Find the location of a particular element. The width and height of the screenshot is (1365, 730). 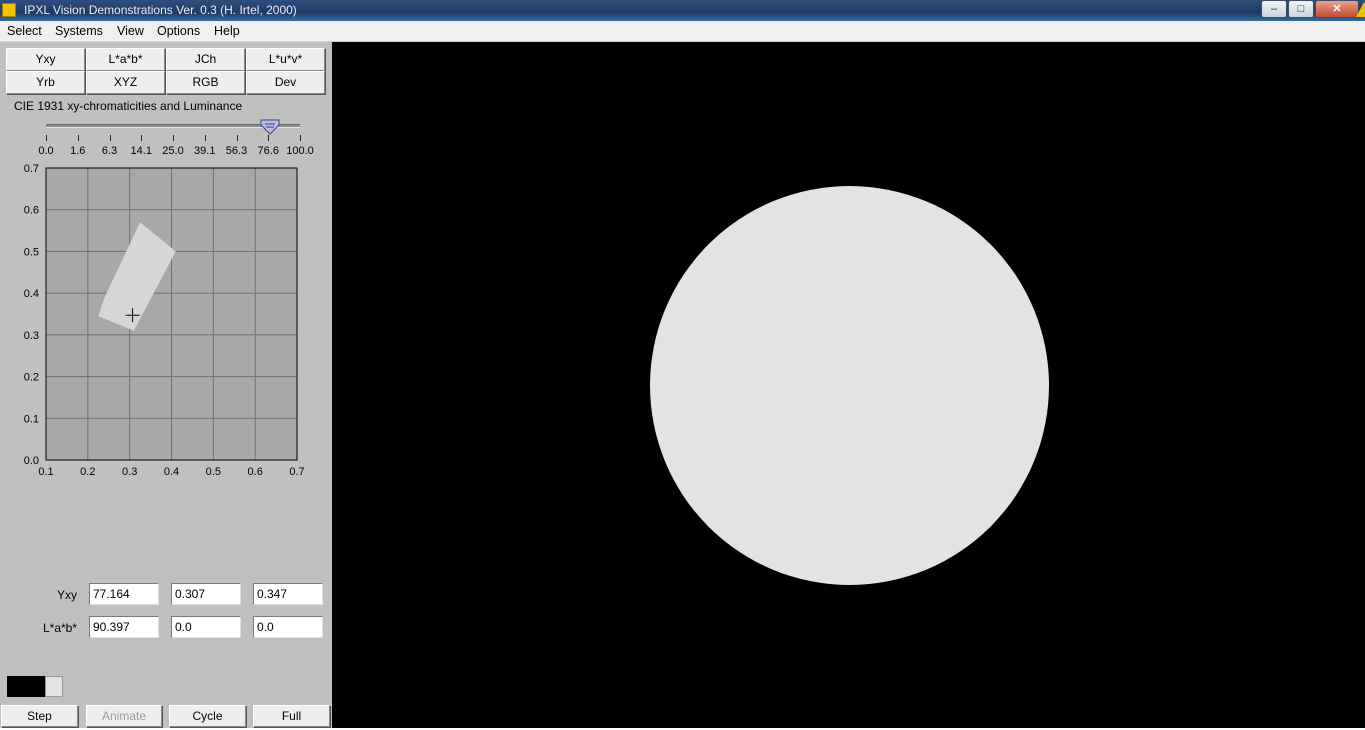

system-dev-button: Dev is located at coordinates (285, 82).